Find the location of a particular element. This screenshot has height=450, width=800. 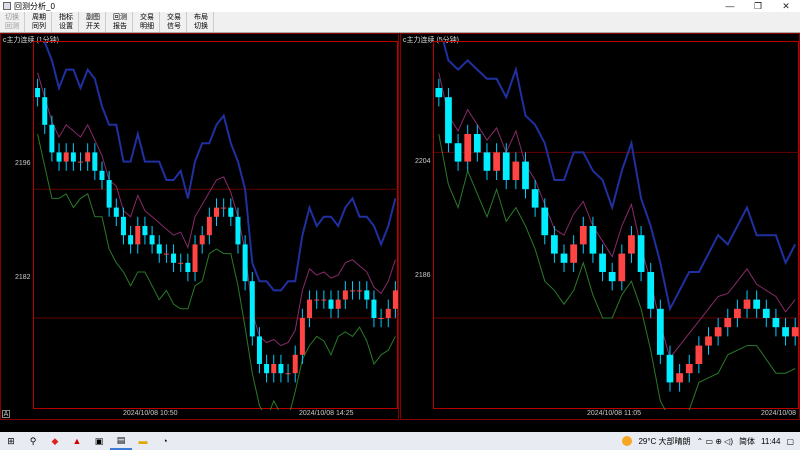

indicator-settings-button: 指标 设置 is located at coordinates (66, 22).